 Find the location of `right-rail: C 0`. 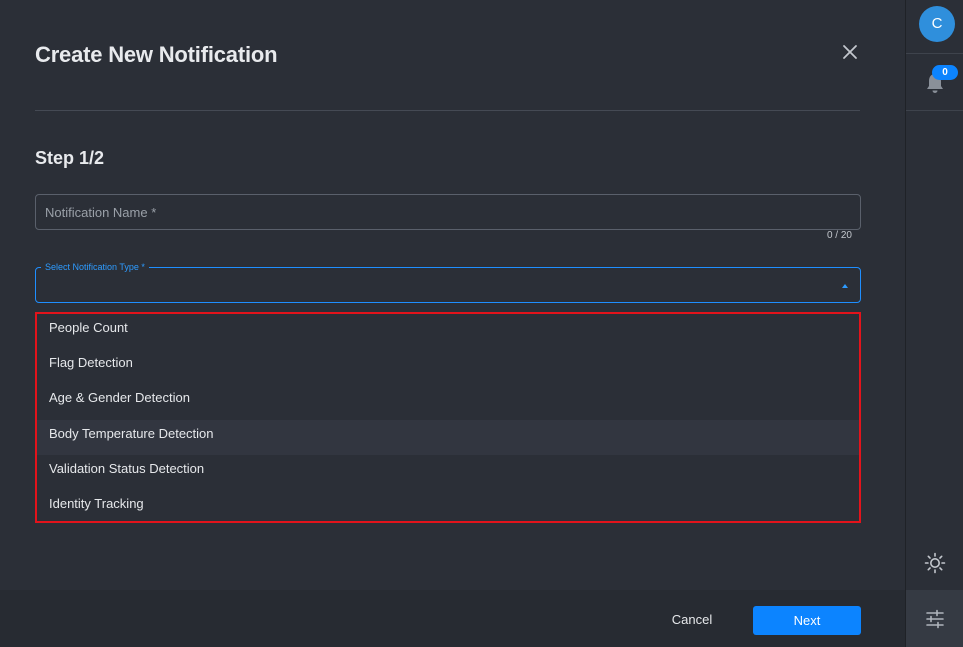

right-rail: C 0 is located at coordinates (934, 323).